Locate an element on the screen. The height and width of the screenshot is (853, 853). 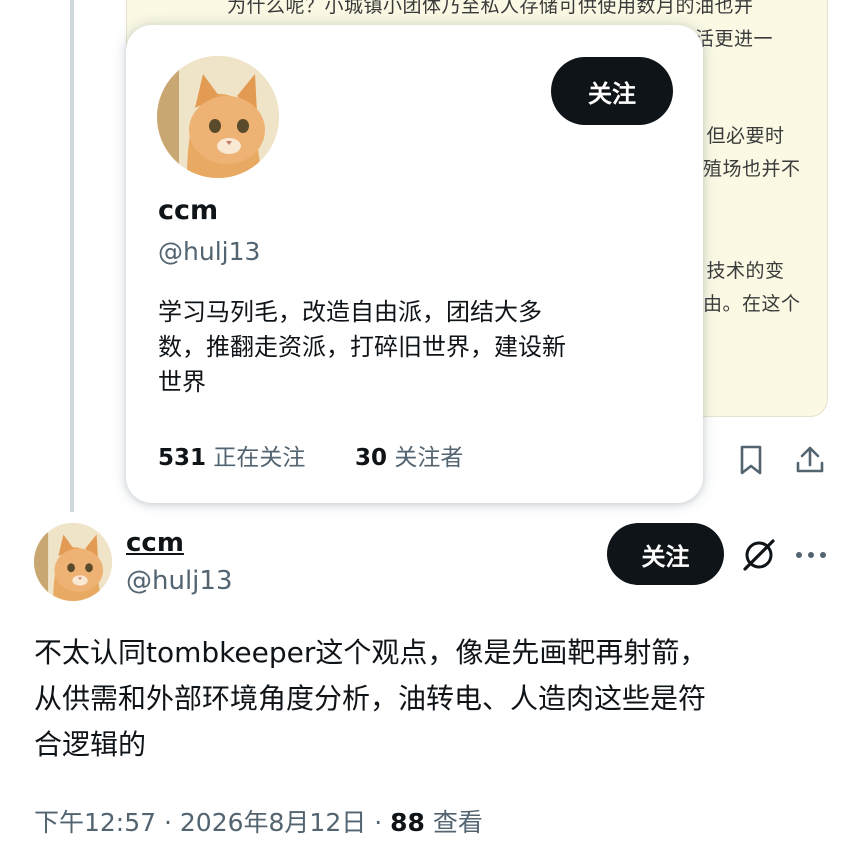
bookmark-icon is located at coordinates (751, 460).